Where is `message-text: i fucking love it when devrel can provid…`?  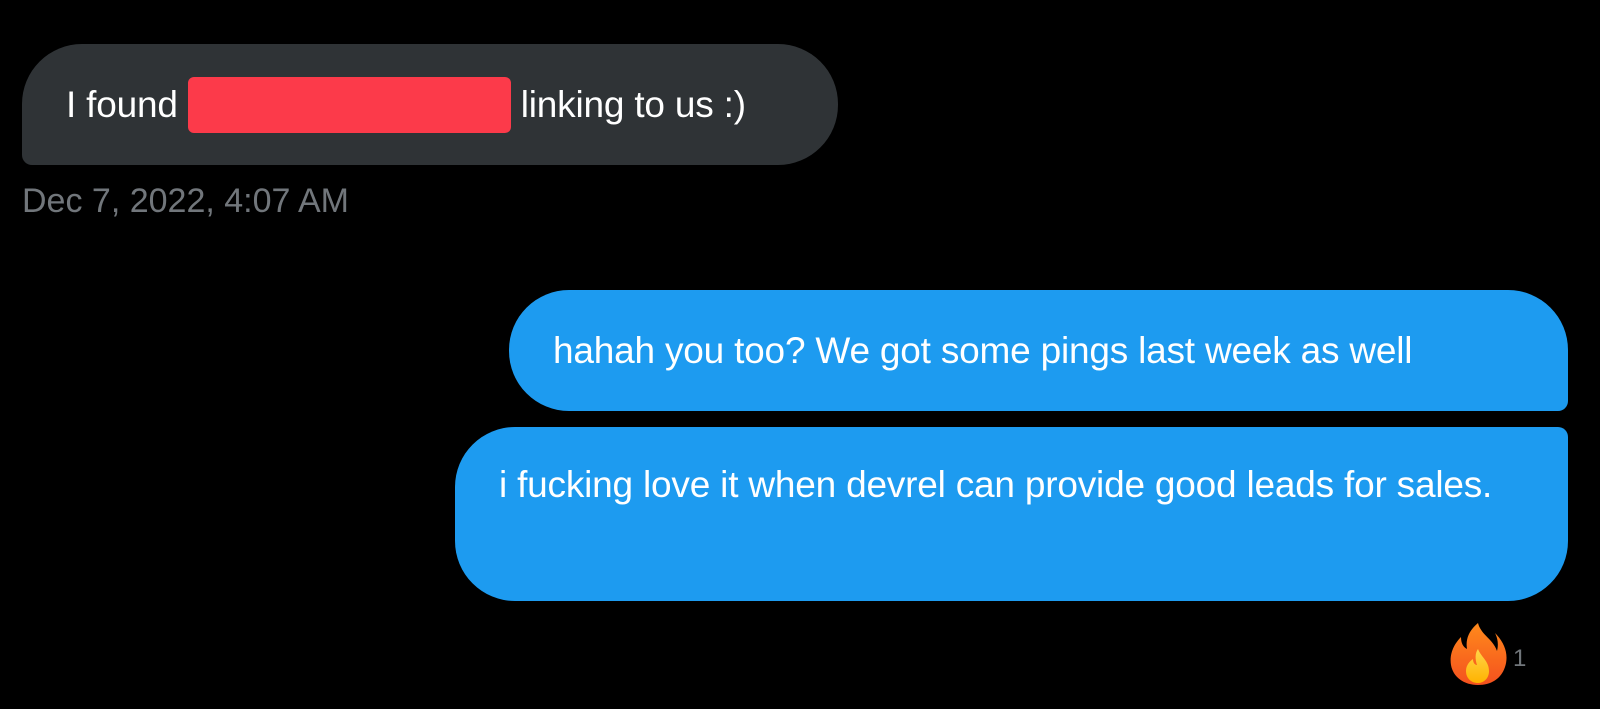
message-text: i fucking love it when devrel can provid… is located at coordinates (996, 484).